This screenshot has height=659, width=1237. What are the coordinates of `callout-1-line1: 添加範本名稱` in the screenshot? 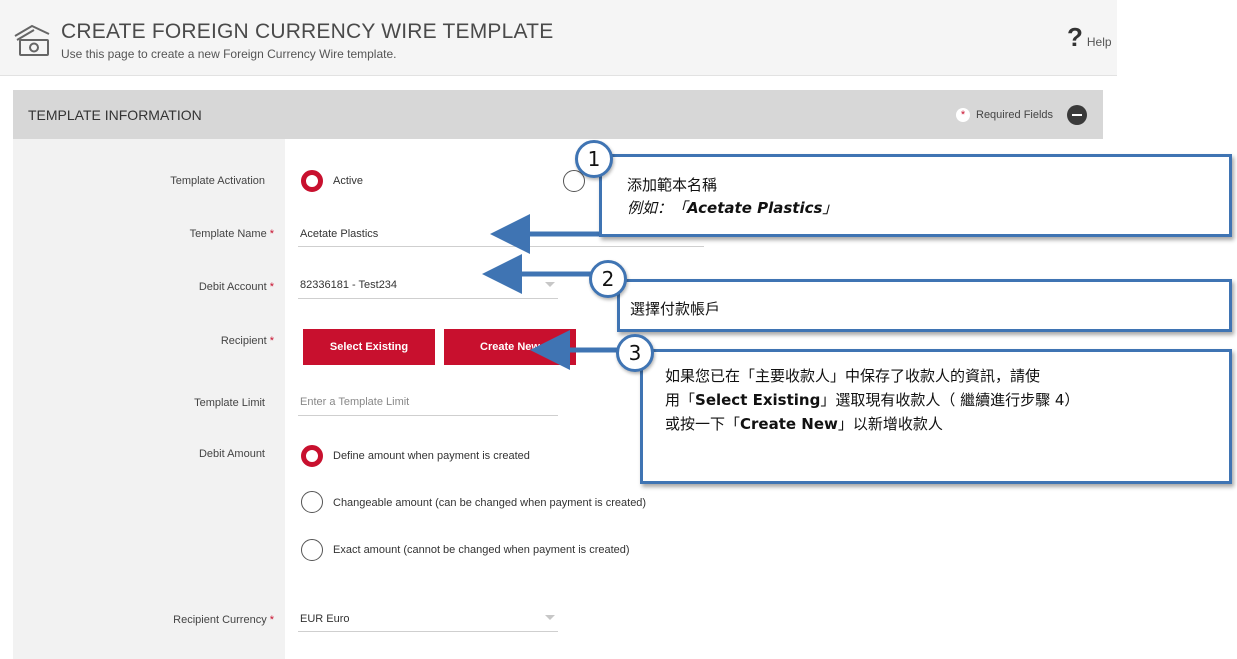 It's located at (672, 185).